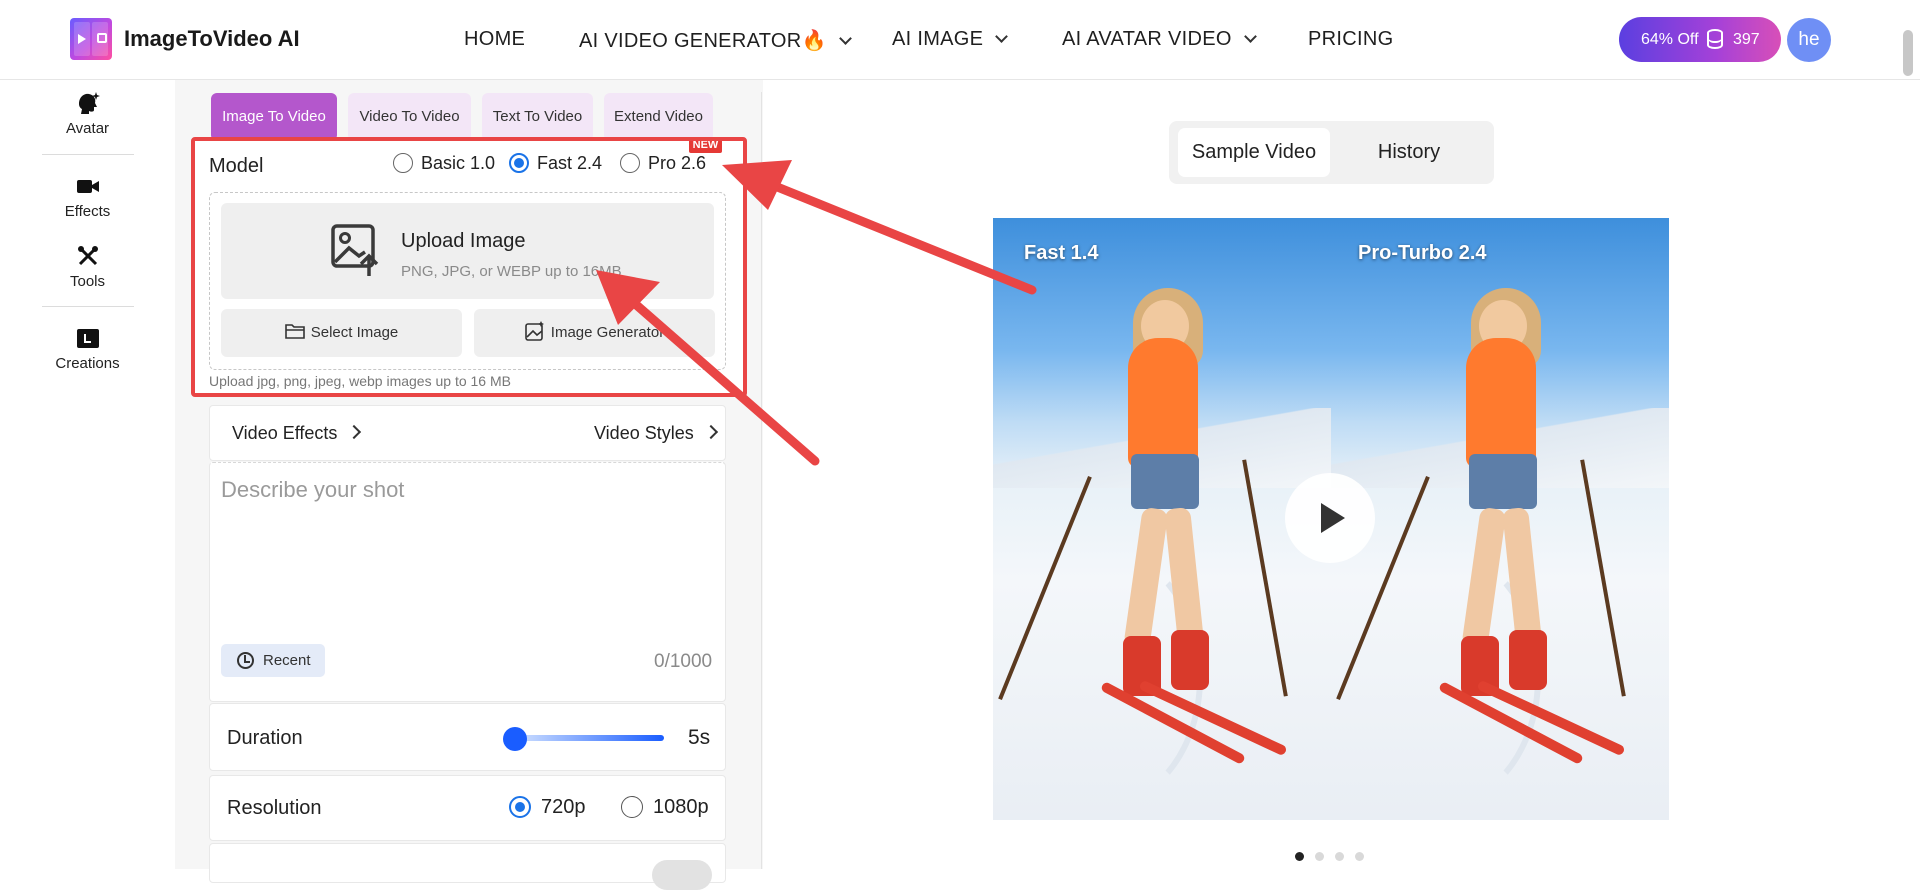 Image resolution: width=1920 pixels, height=890 pixels. I want to click on resolution-option-1080p: 1080p, so click(665, 807).